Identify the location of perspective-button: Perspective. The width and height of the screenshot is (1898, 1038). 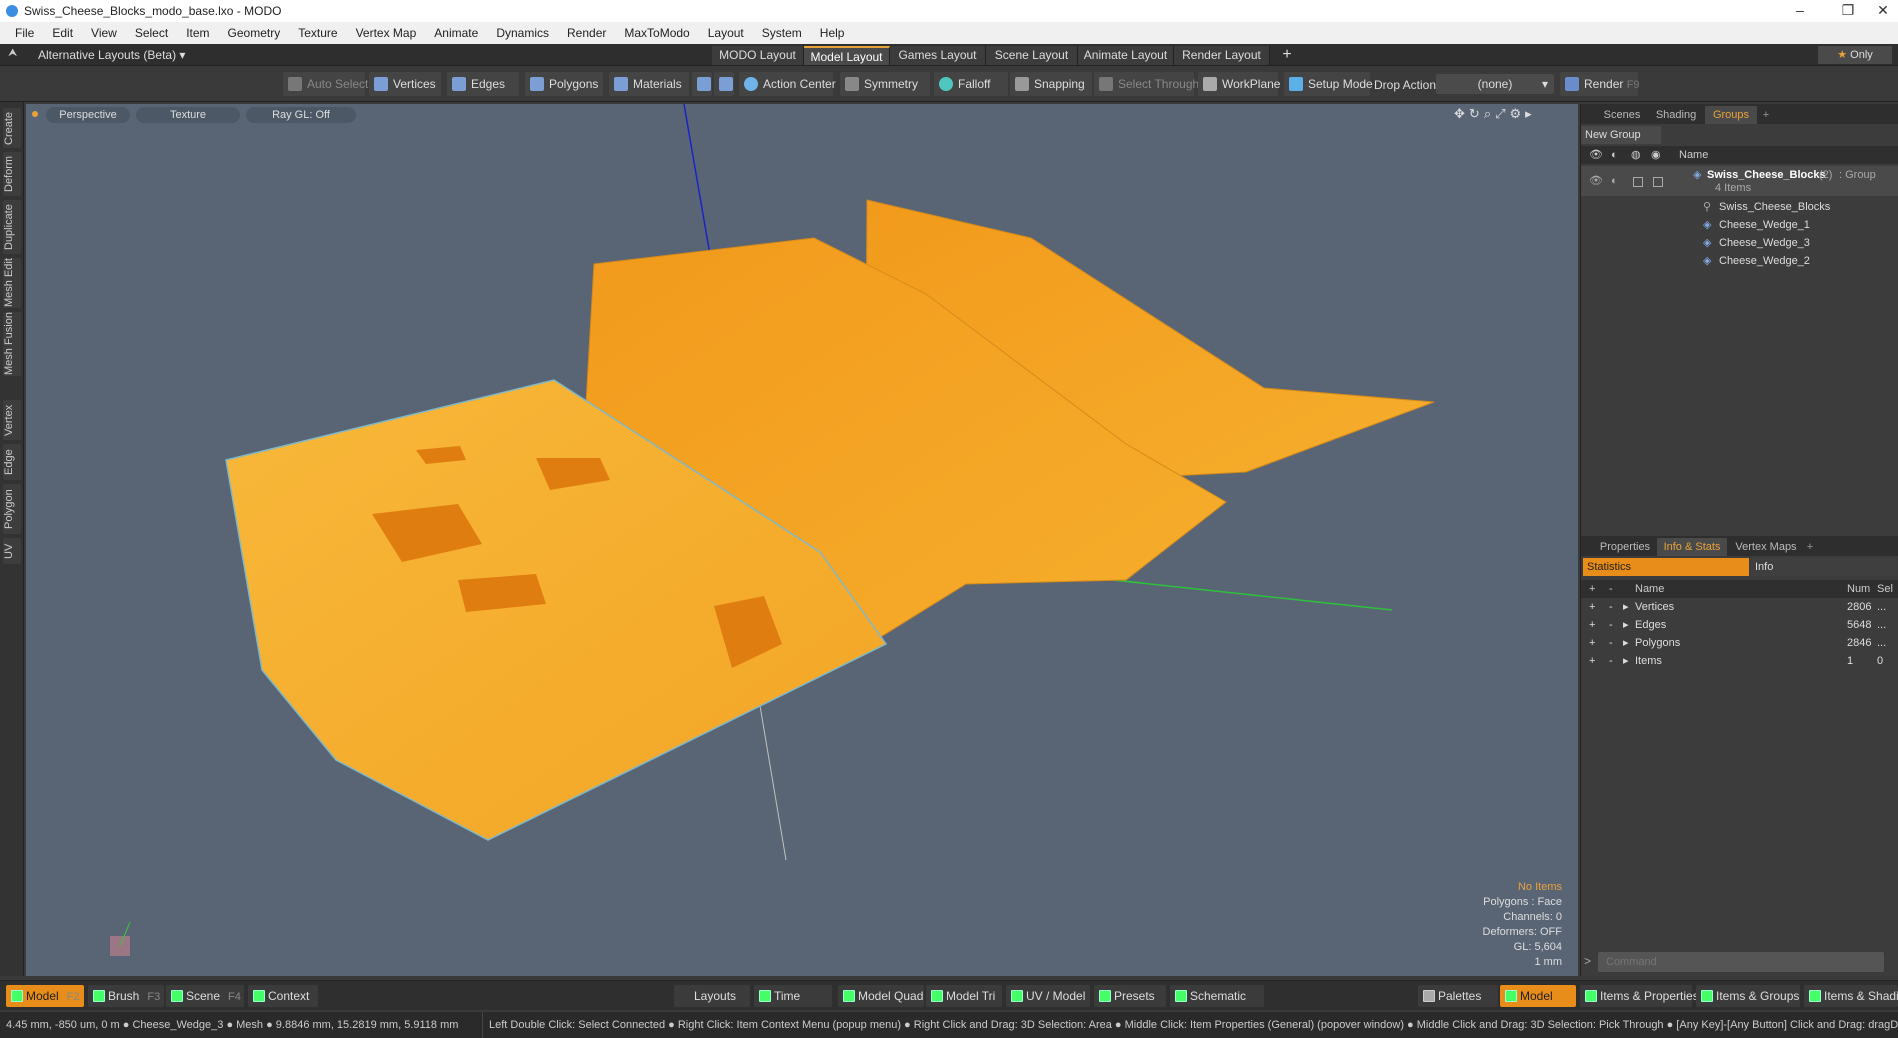
(88, 115).